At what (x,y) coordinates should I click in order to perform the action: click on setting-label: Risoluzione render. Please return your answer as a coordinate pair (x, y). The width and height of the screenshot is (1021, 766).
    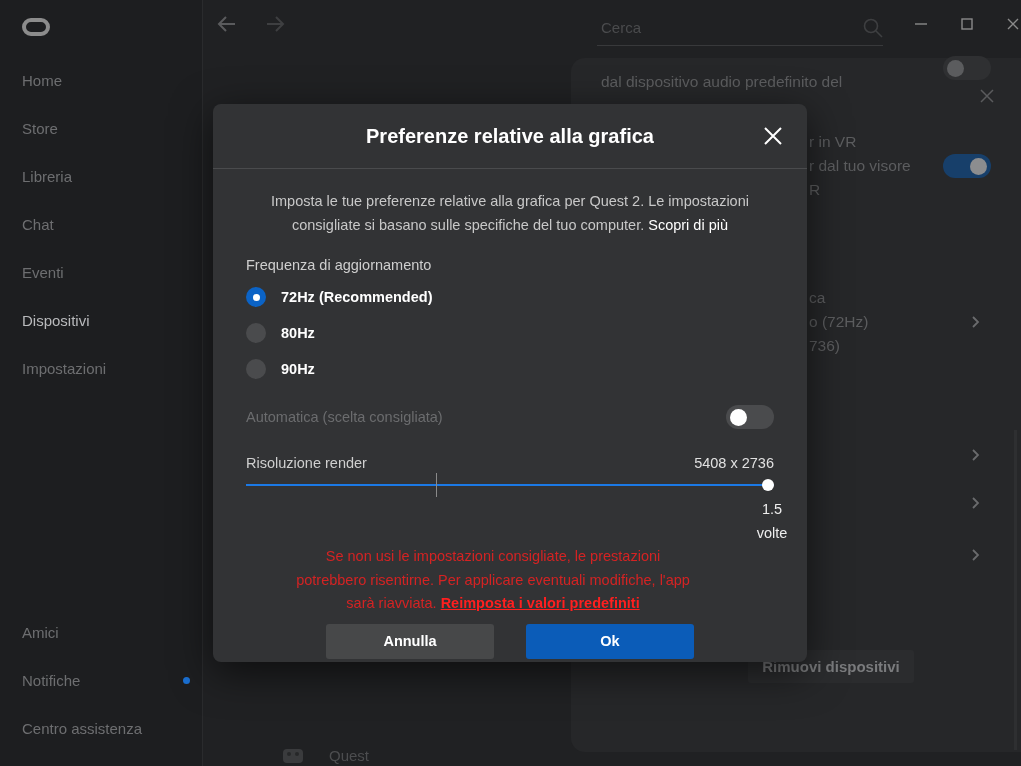
    Looking at the image, I should click on (306, 463).